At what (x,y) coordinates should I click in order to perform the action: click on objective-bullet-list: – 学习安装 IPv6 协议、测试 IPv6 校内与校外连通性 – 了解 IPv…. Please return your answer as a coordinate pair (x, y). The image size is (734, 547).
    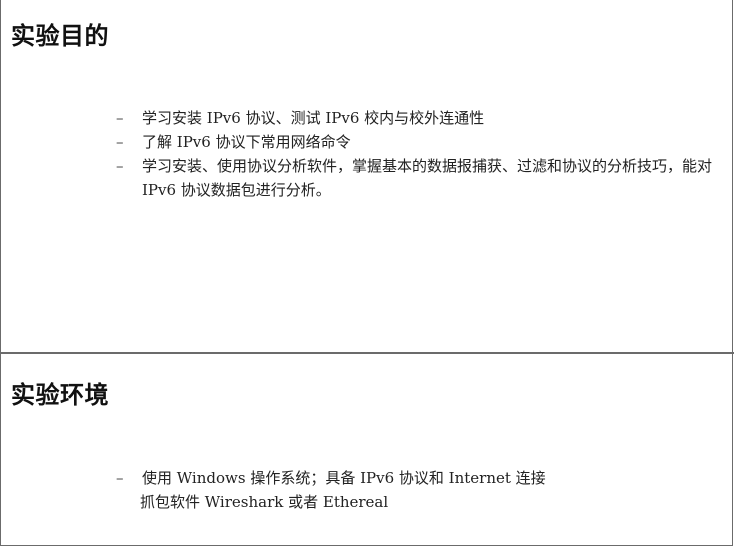
    Looking at the image, I should click on (416, 154).